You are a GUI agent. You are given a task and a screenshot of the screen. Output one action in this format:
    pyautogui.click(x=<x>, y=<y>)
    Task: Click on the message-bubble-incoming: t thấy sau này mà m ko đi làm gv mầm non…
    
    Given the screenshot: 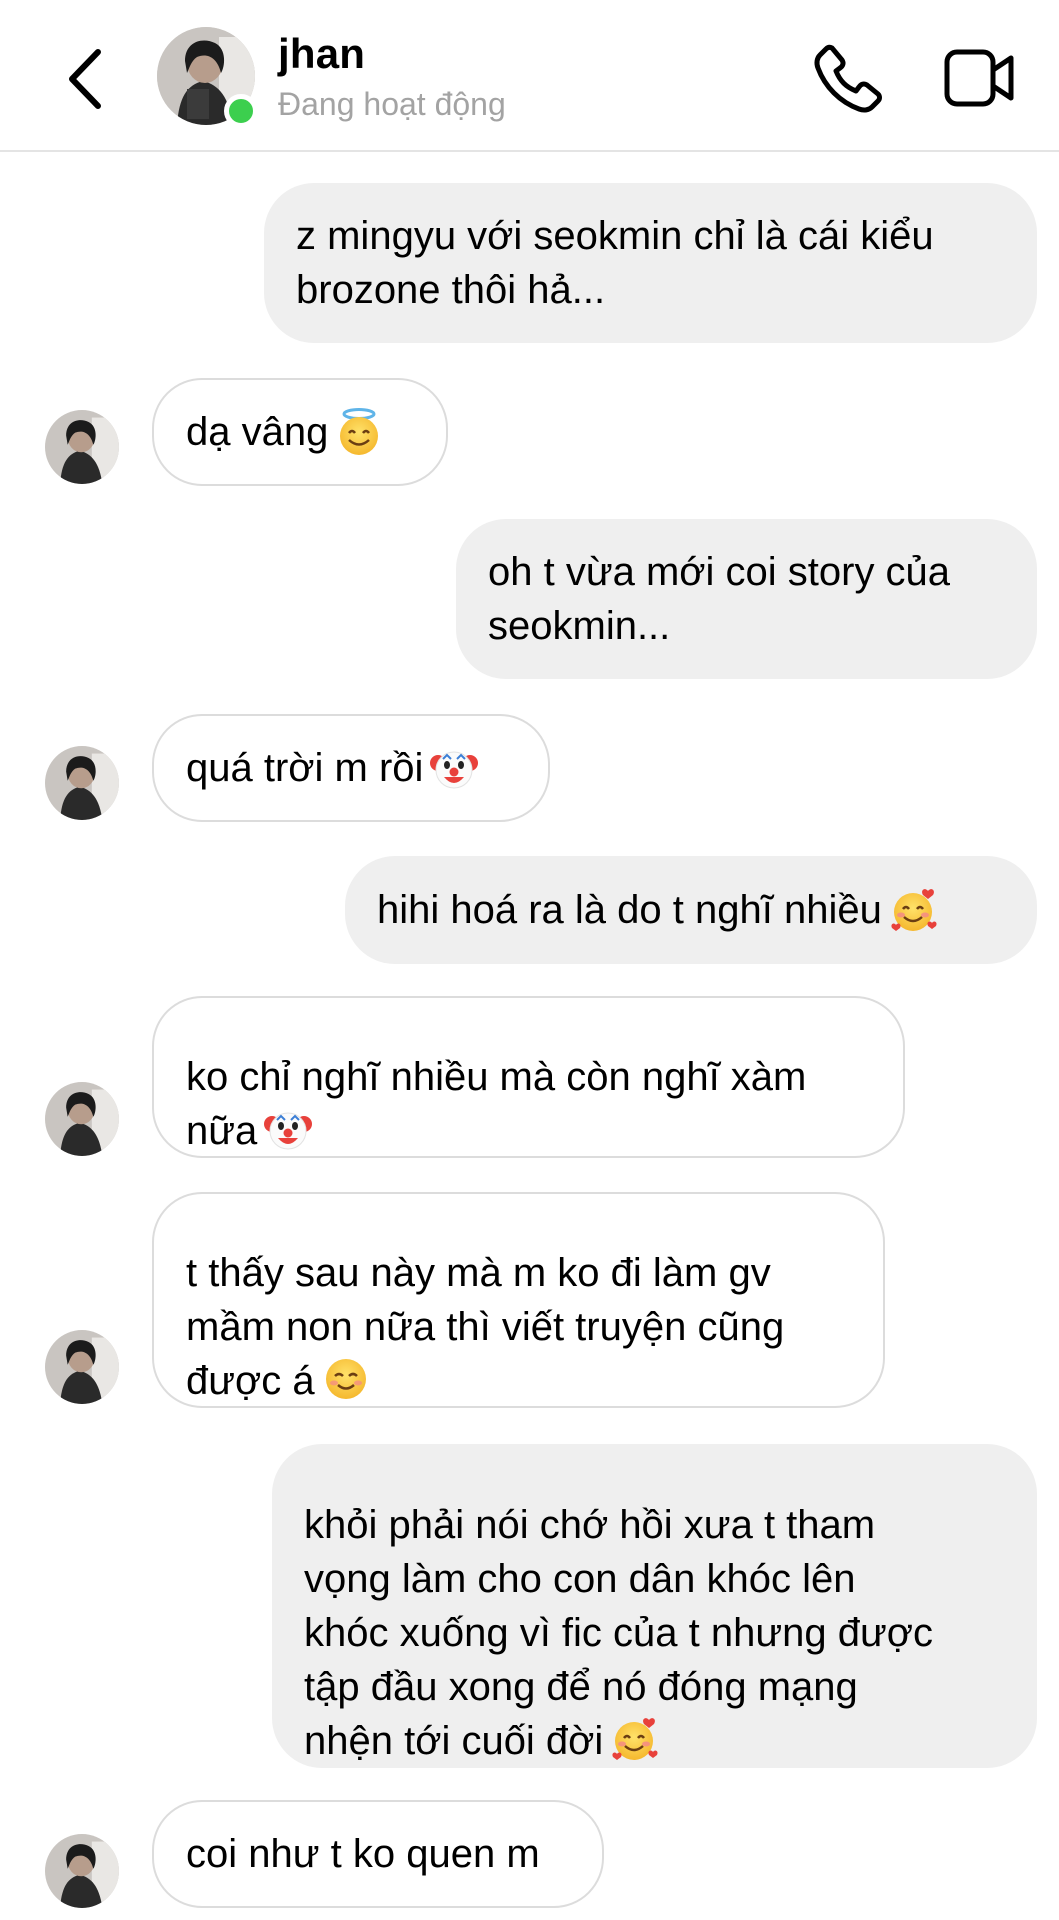 What is the action you would take?
    pyautogui.click(x=518, y=1300)
    